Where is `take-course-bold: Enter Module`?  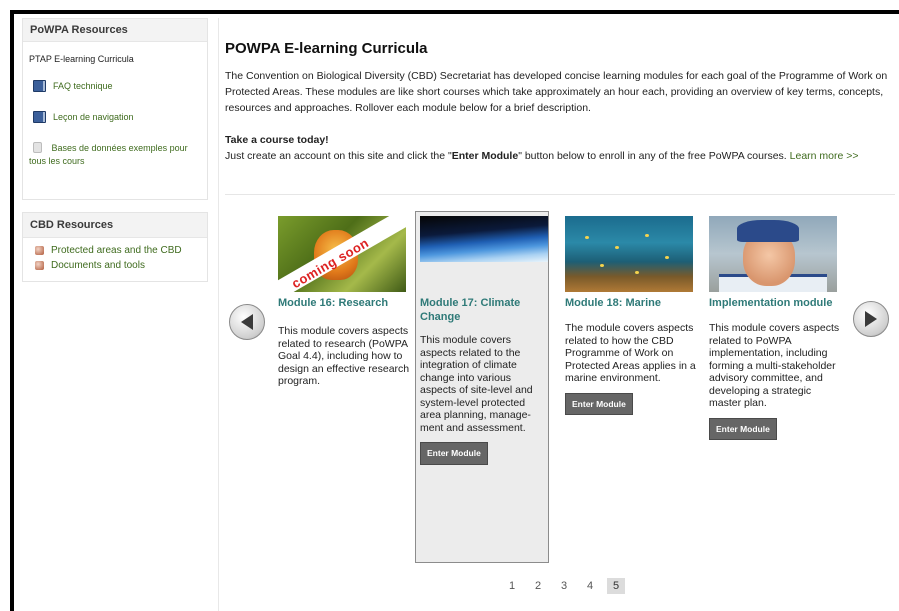 take-course-bold: Enter Module is located at coordinates (485, 156).